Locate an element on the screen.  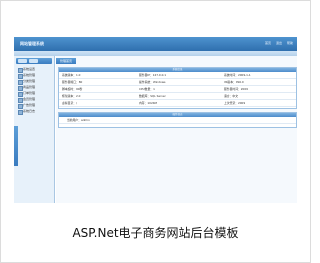
table-row: 服务器端口：80 操作系统：Windows IIS版本：IIS6.0 is located at coordinates (177, 82).